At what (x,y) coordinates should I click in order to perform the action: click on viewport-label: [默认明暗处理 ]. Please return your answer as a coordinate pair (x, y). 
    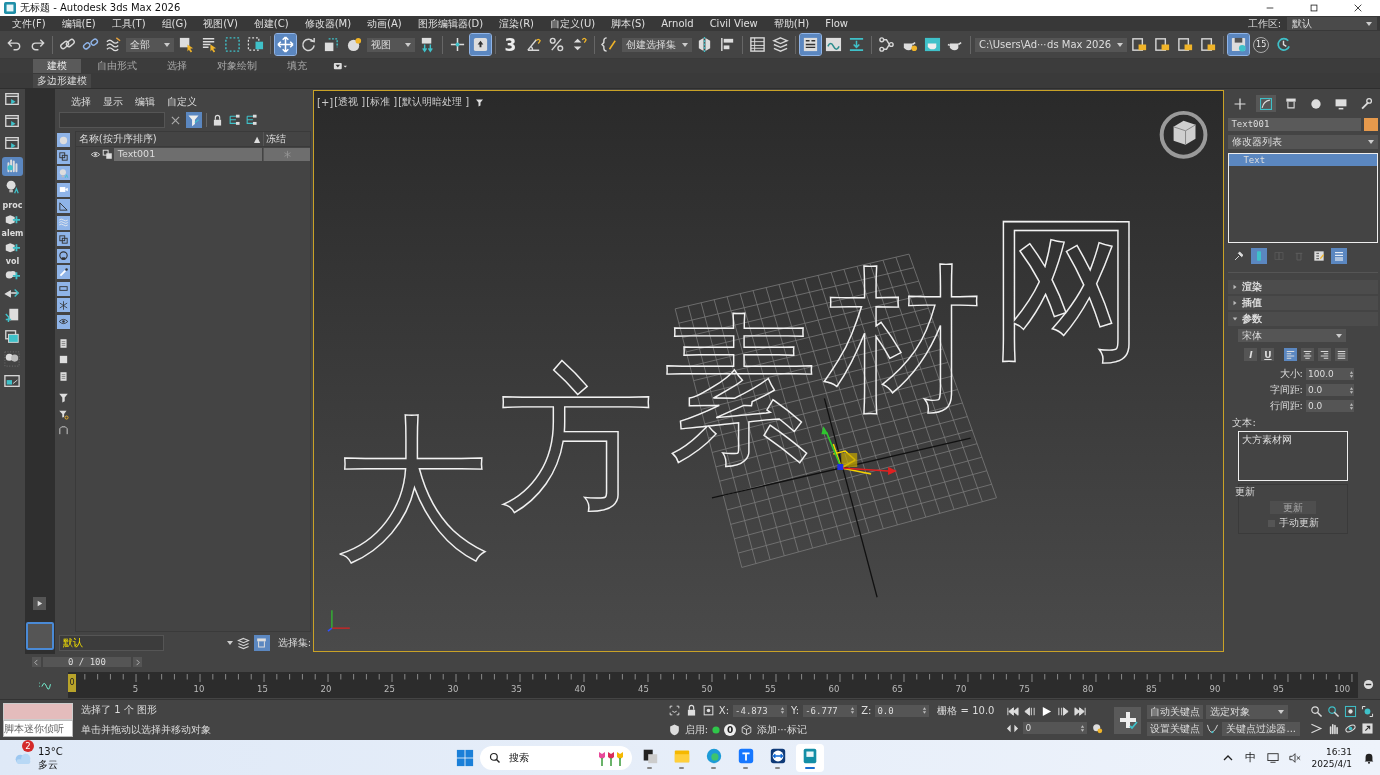
    Looking at the image, I should click on (434, 102).